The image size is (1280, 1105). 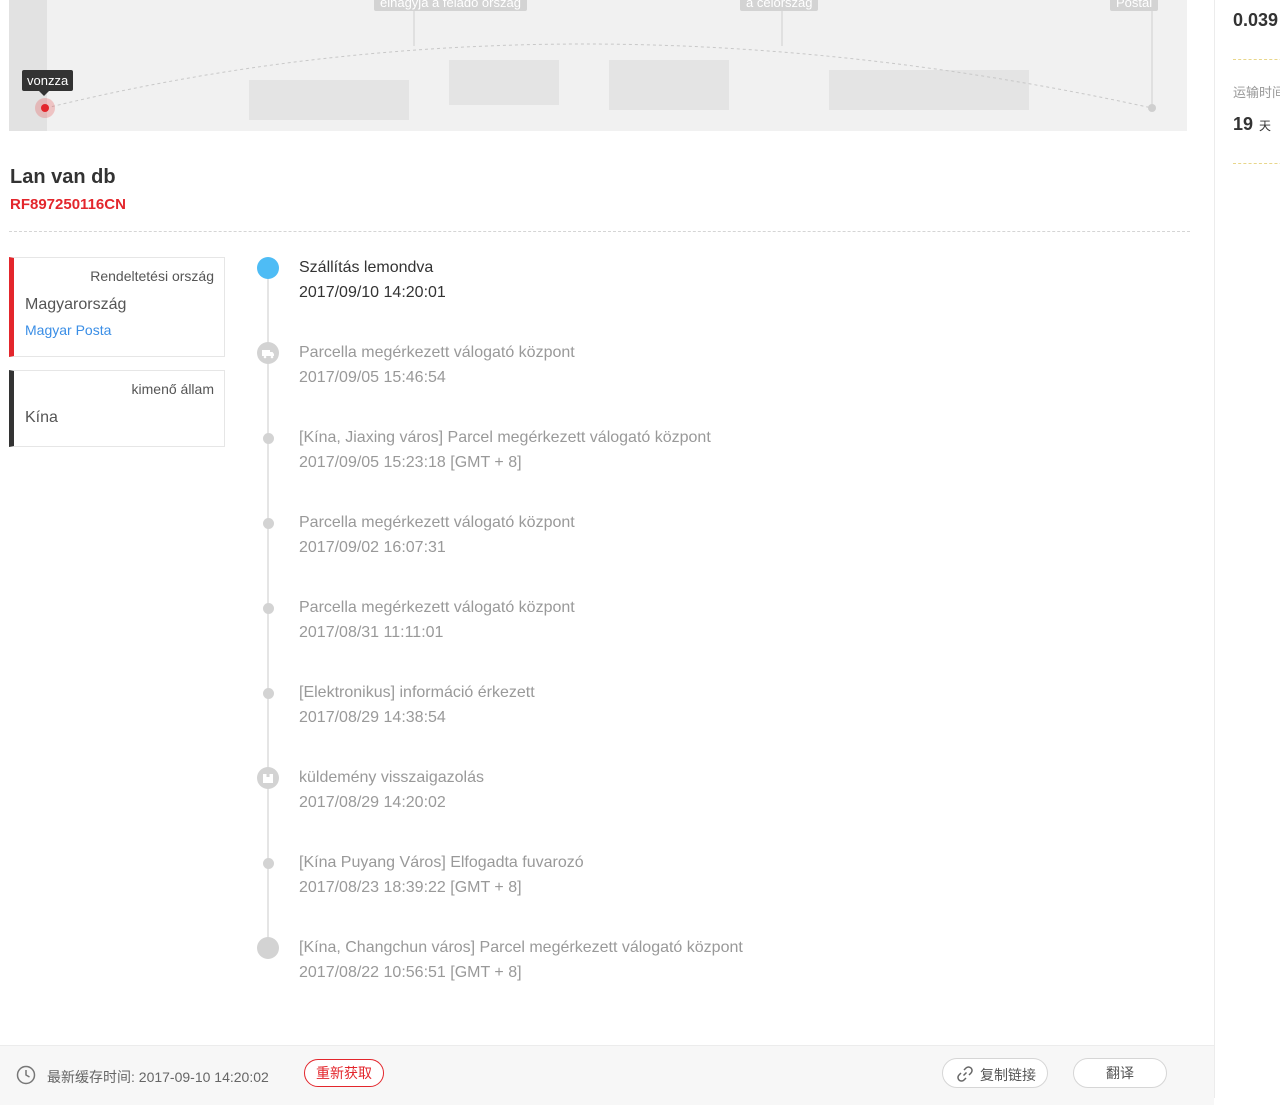 What do you see at coordinates (410, 887) in the screenshot?
I see `event-time: 2017/08/23 18:39:22 [GMT + 8]` at bounding box center [410, 887].